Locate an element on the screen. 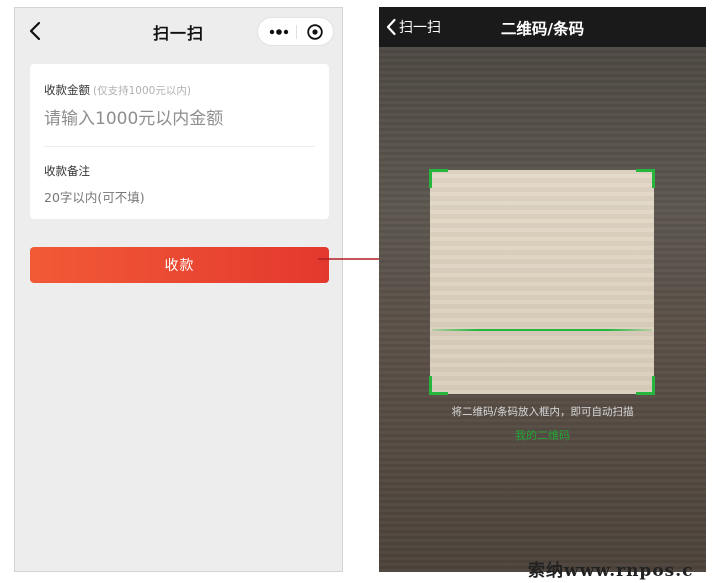 The height and width of the screenshot is (583, 723). my-qr-code-link: 我的二维码 is located at coordinates (542, 435).